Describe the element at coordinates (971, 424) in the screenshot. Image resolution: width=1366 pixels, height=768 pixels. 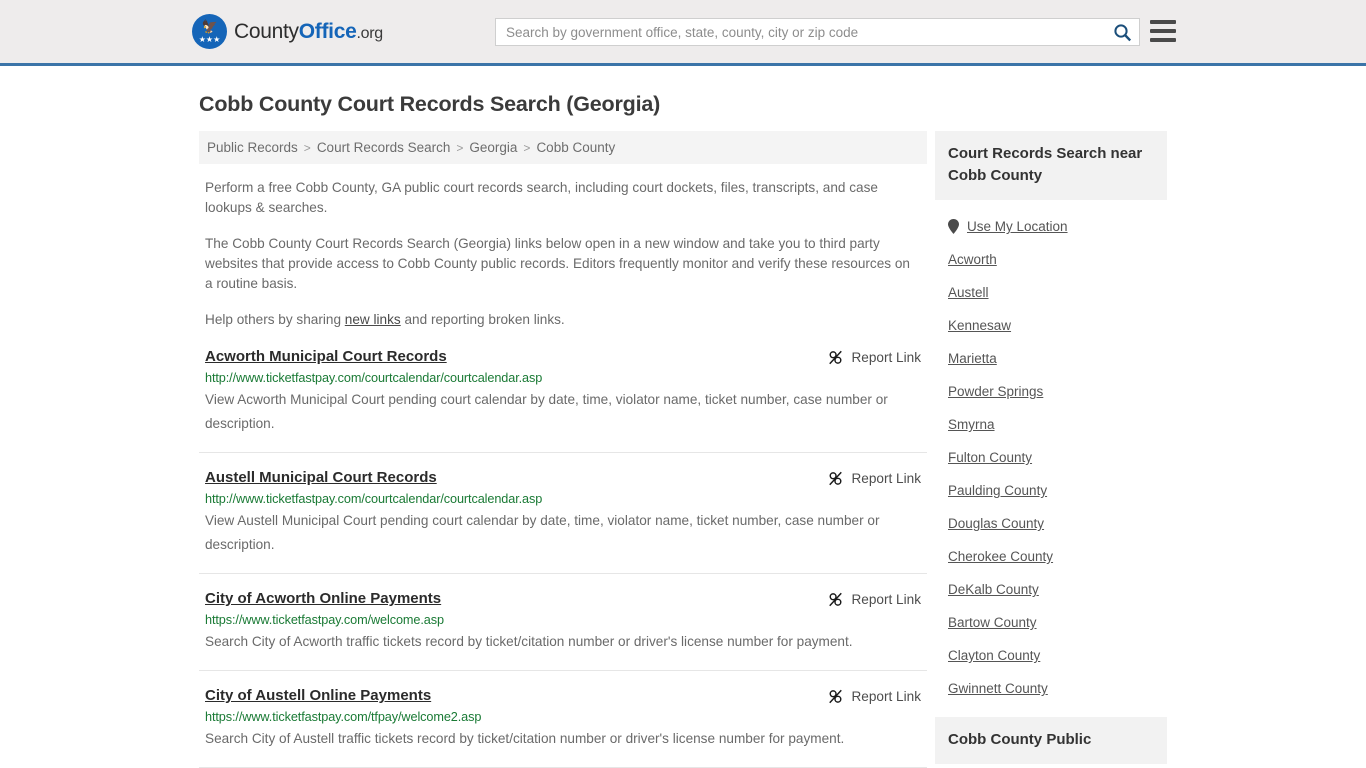
I see `sidebar-item-label: Smyrna` at that location.